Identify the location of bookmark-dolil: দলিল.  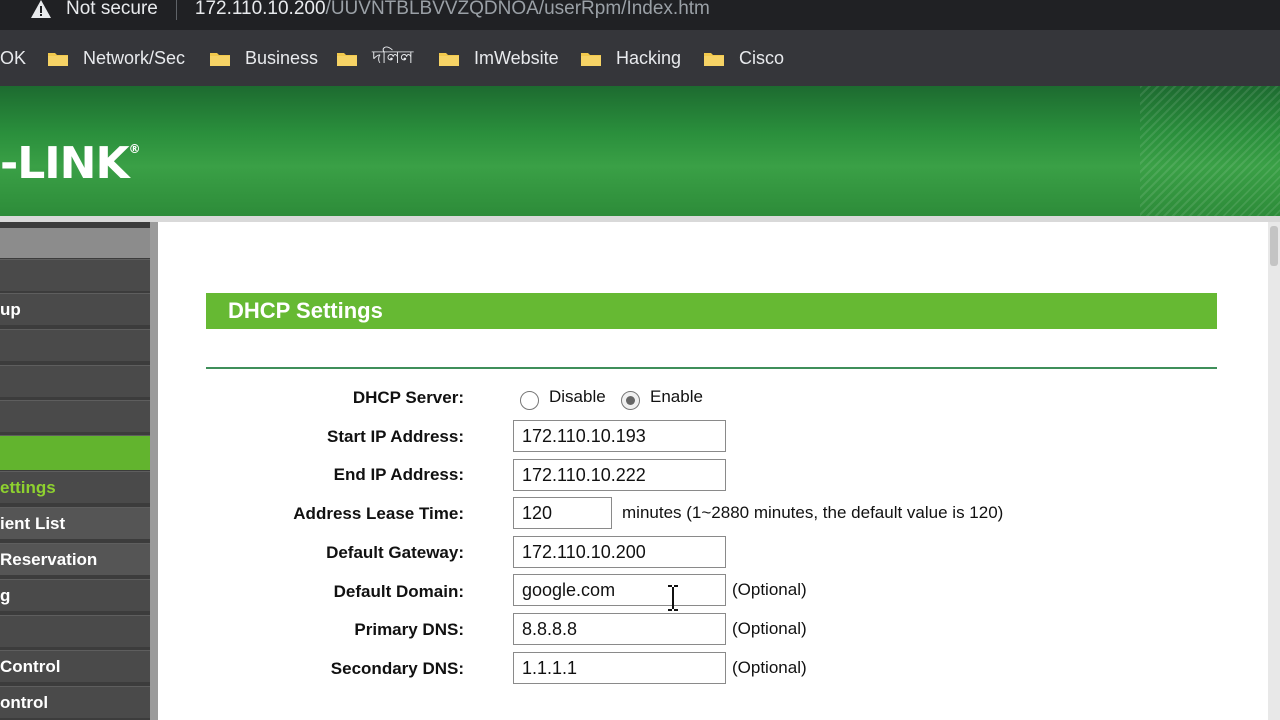
(374, 58).